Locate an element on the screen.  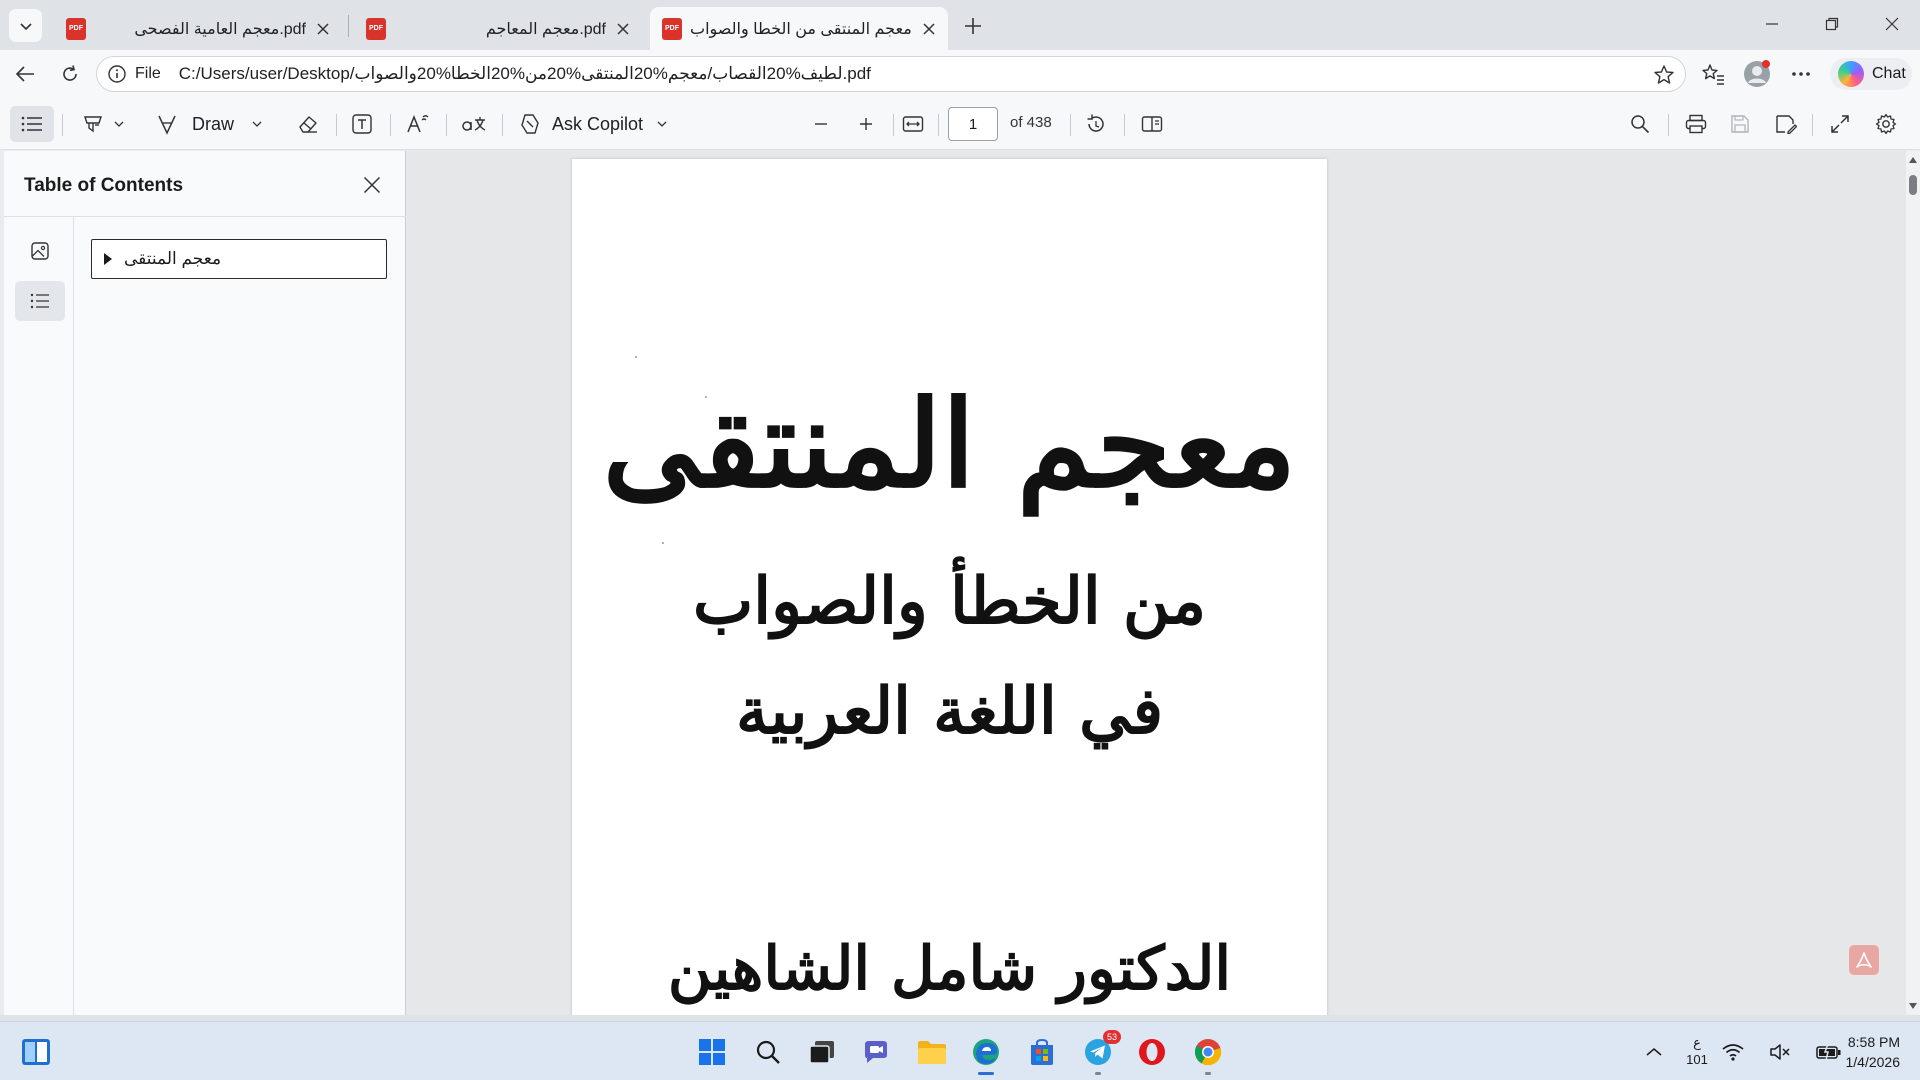
pdf-settings-button is located at coordinates (1886, 124).